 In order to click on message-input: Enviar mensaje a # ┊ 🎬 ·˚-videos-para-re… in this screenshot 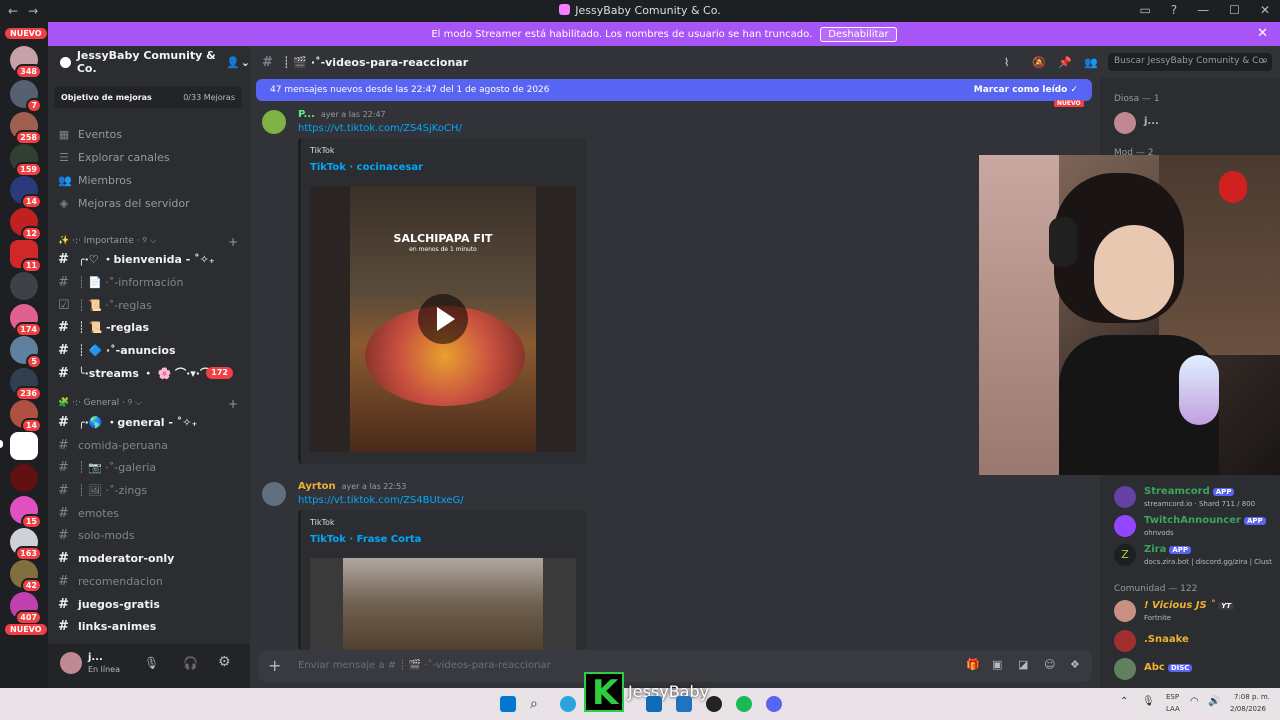, I will do `click(424, 665)`.